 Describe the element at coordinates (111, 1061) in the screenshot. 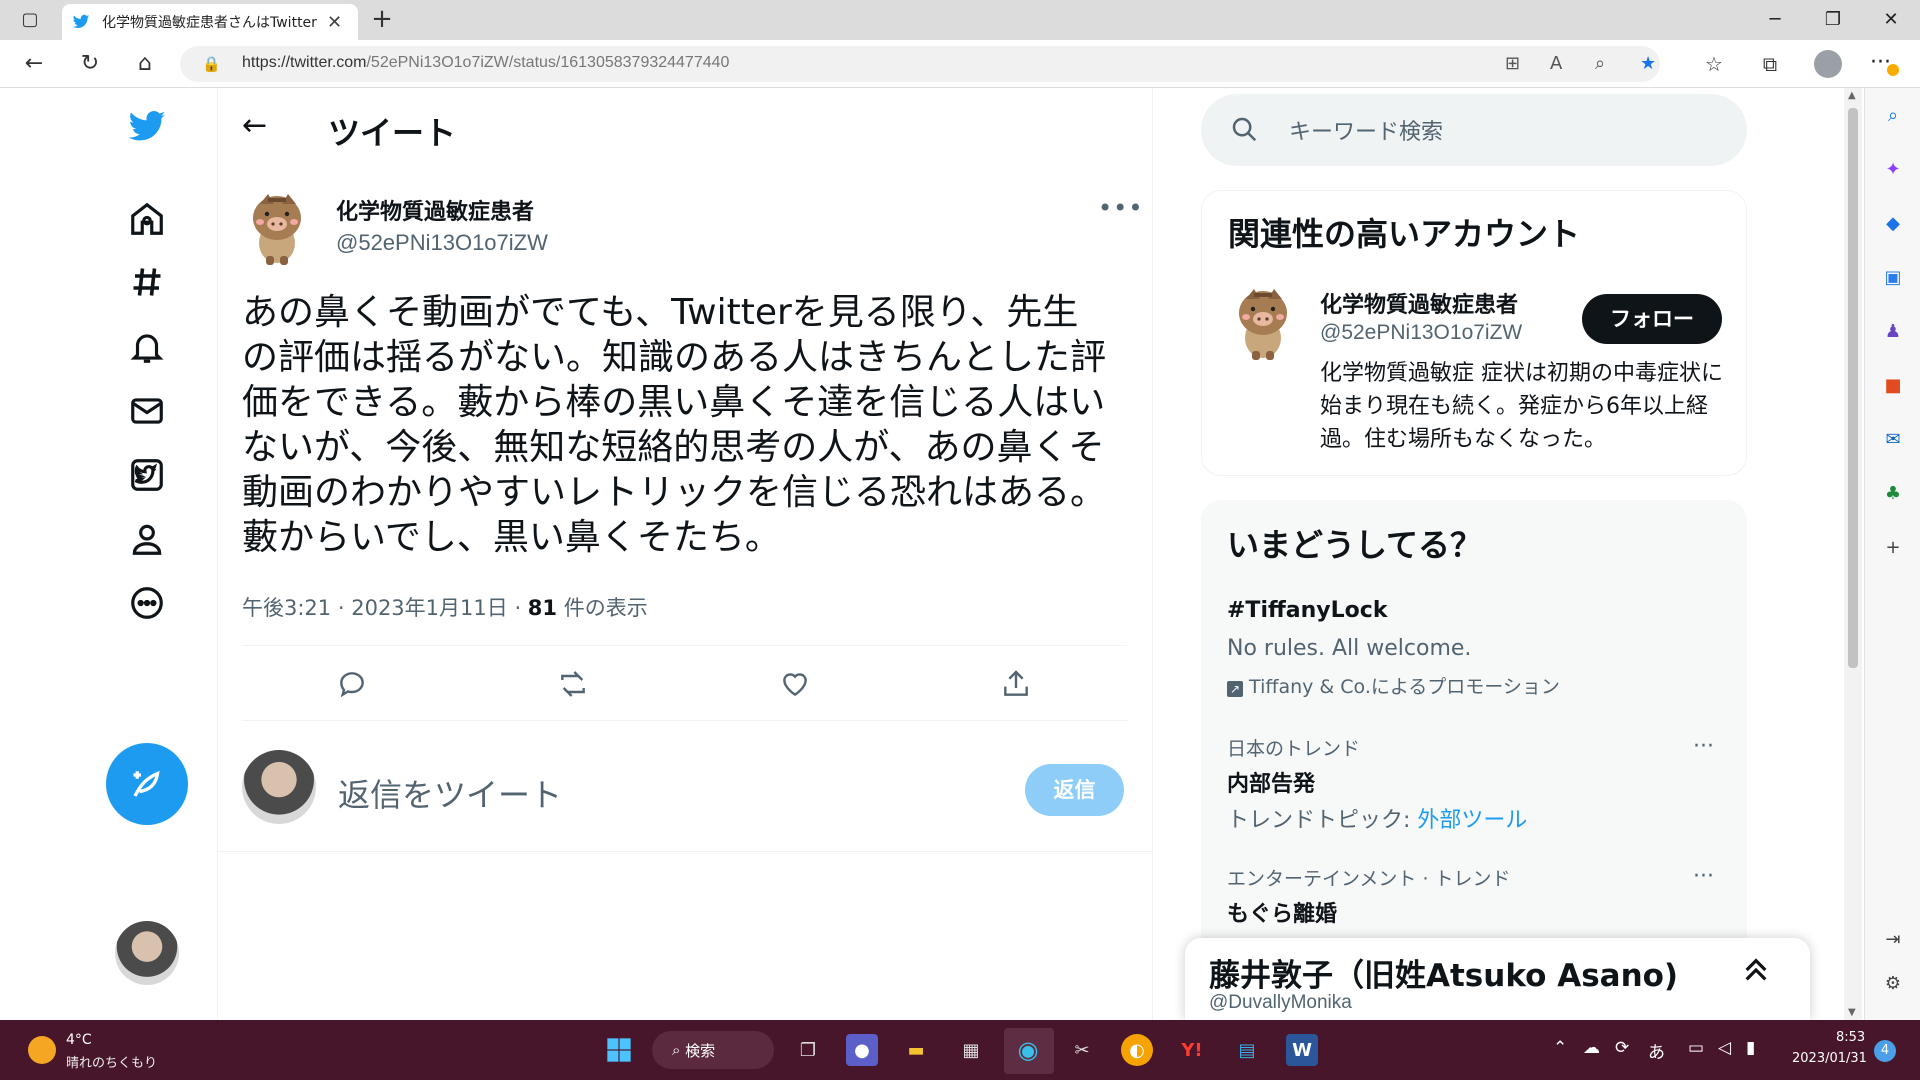

I see `weather-desc: 晴れのちくもり` at that location.